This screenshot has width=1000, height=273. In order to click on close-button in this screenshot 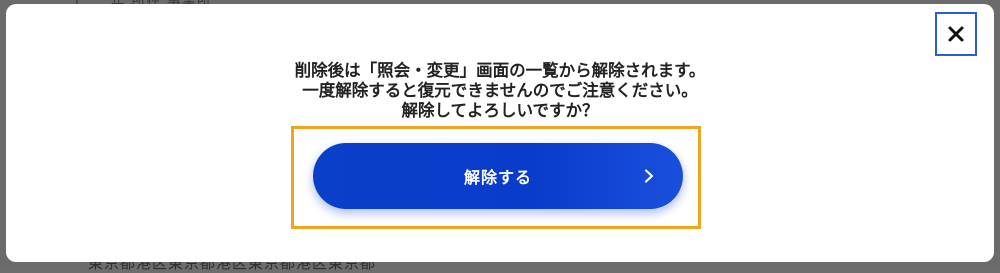, I will do `click(956, 34)`.